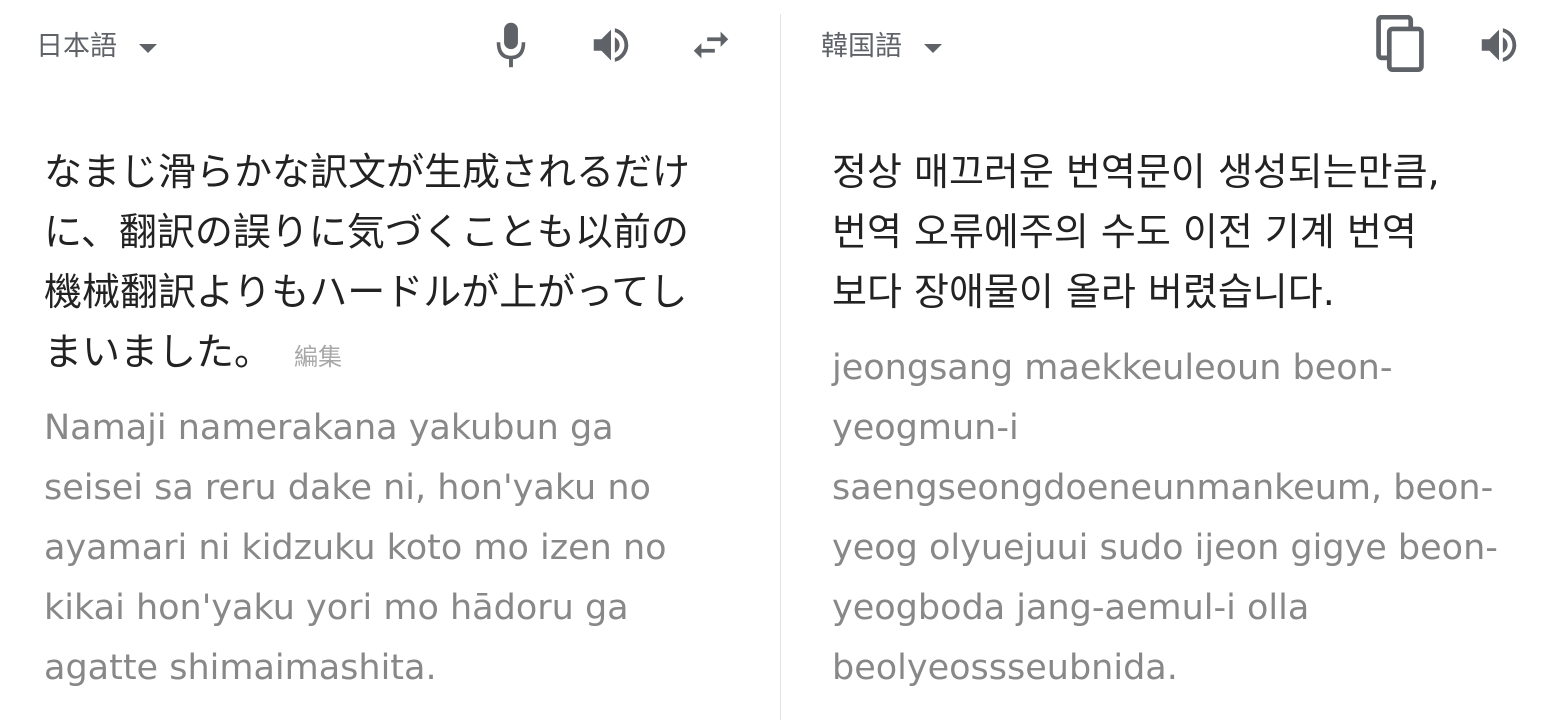 Image resolution: width=1562 pixels, height=720 pixels. What do you see at coordinates (76, 46) in the screenshot?
I see `source-language-label: 日本語` at bounding box center [76, 46].